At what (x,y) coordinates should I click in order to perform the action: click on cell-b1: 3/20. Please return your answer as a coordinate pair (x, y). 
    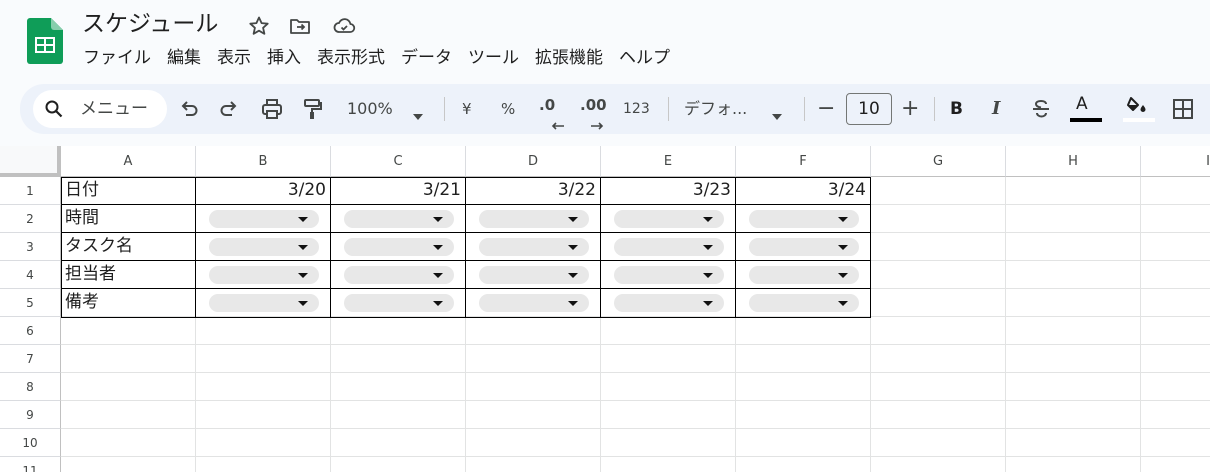
    Looking at the image, I should click on (263, 191).